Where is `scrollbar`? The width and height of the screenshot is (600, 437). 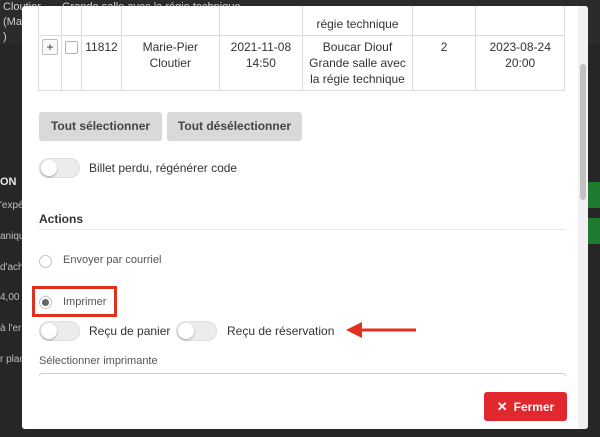 scrollbar is located at coordinates (583, 217).